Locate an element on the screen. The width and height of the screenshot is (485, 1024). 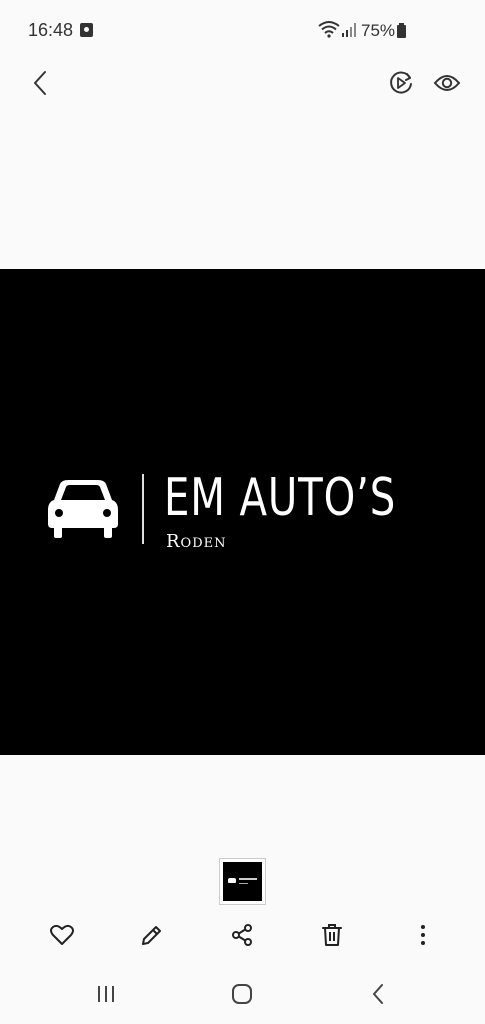
back-button is located at coordinates (40, 83).